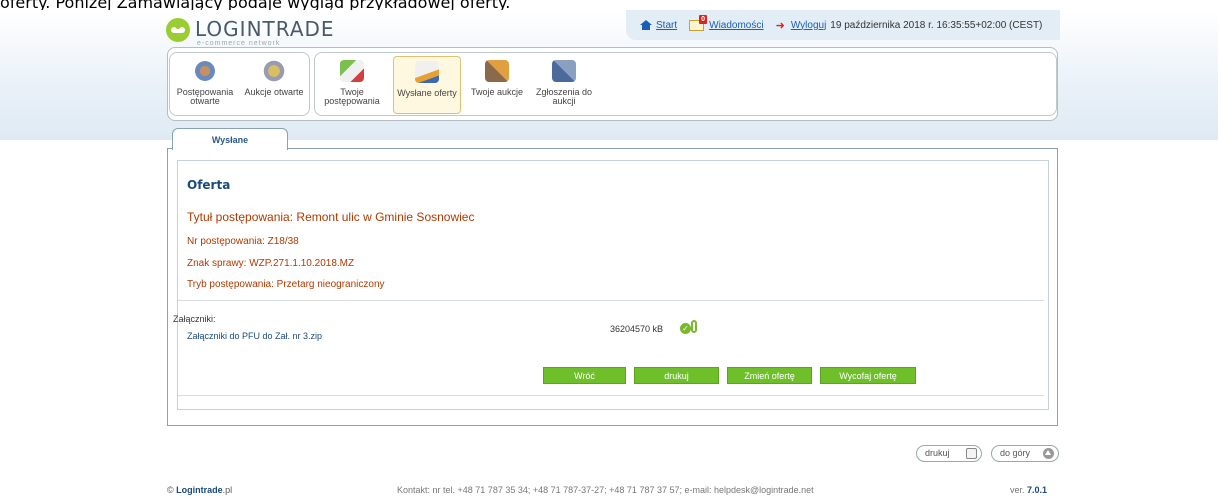 The width and height of the screenshot is (1218, 499). I want to click on attachments-label: Załączniki:, so click(194, 319).